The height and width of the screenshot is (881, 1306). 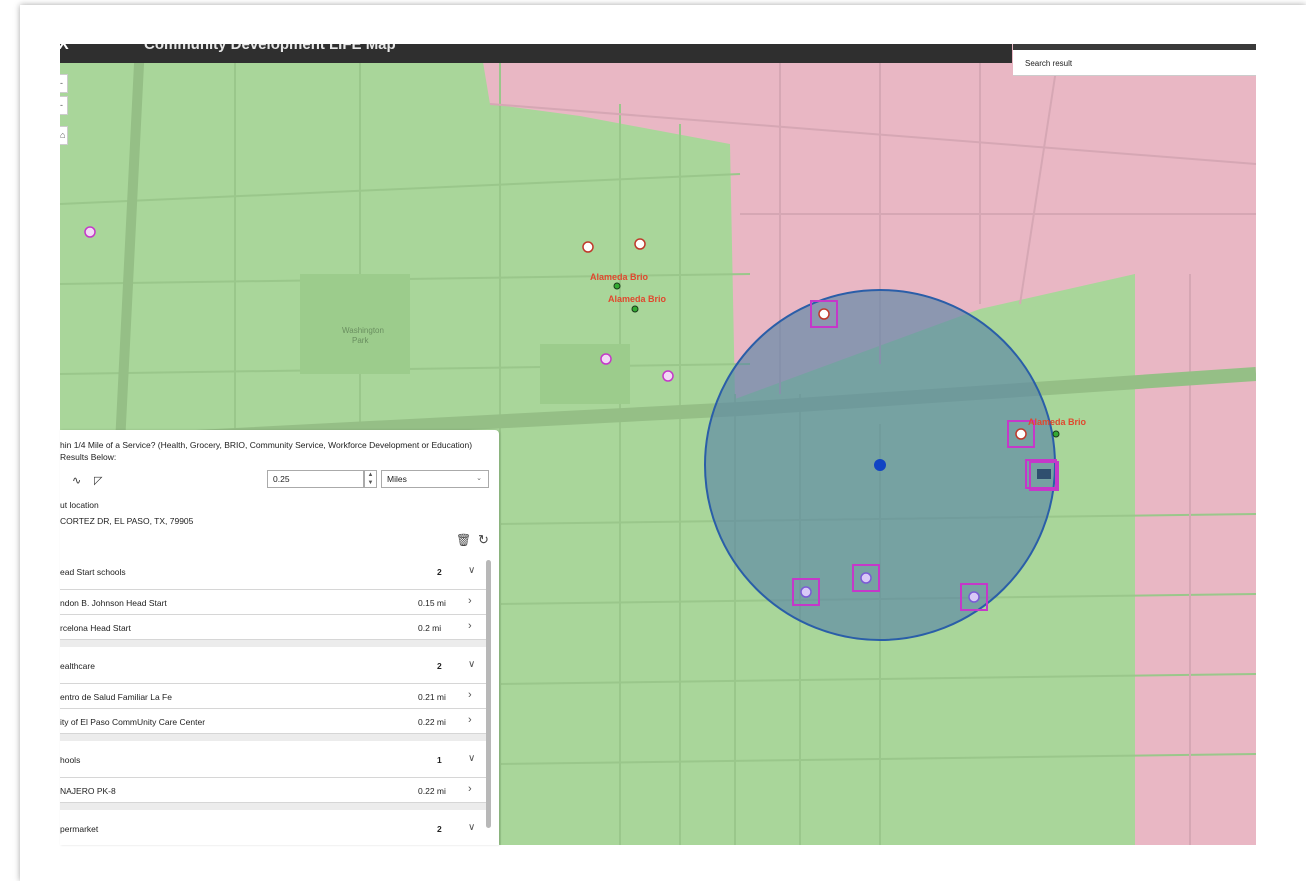 I want to click on input-location-point, so click(x=880, y=465).